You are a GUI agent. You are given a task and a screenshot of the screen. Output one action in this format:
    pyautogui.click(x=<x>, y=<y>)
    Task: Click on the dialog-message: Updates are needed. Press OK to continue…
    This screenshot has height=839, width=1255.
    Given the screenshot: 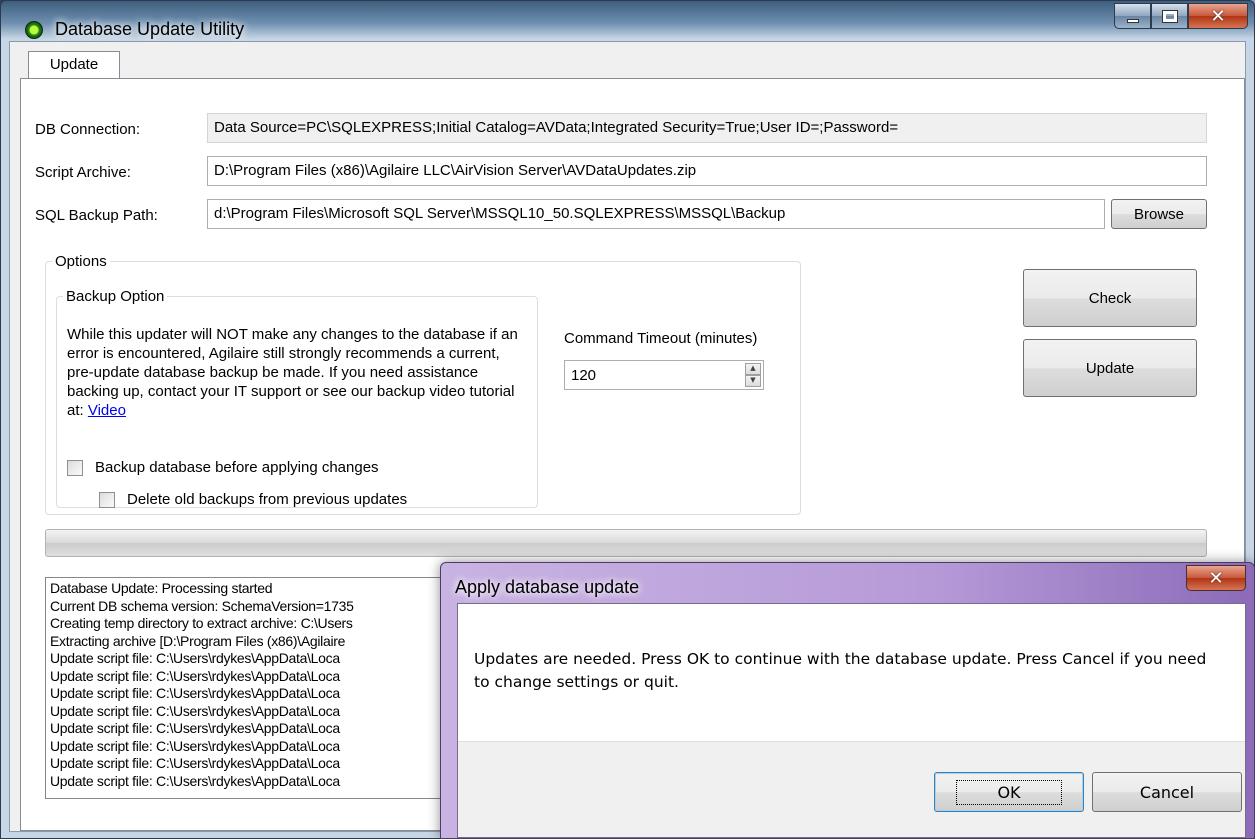 What is the action you would take?
    pyautogui.click(x=840, y=670)
    